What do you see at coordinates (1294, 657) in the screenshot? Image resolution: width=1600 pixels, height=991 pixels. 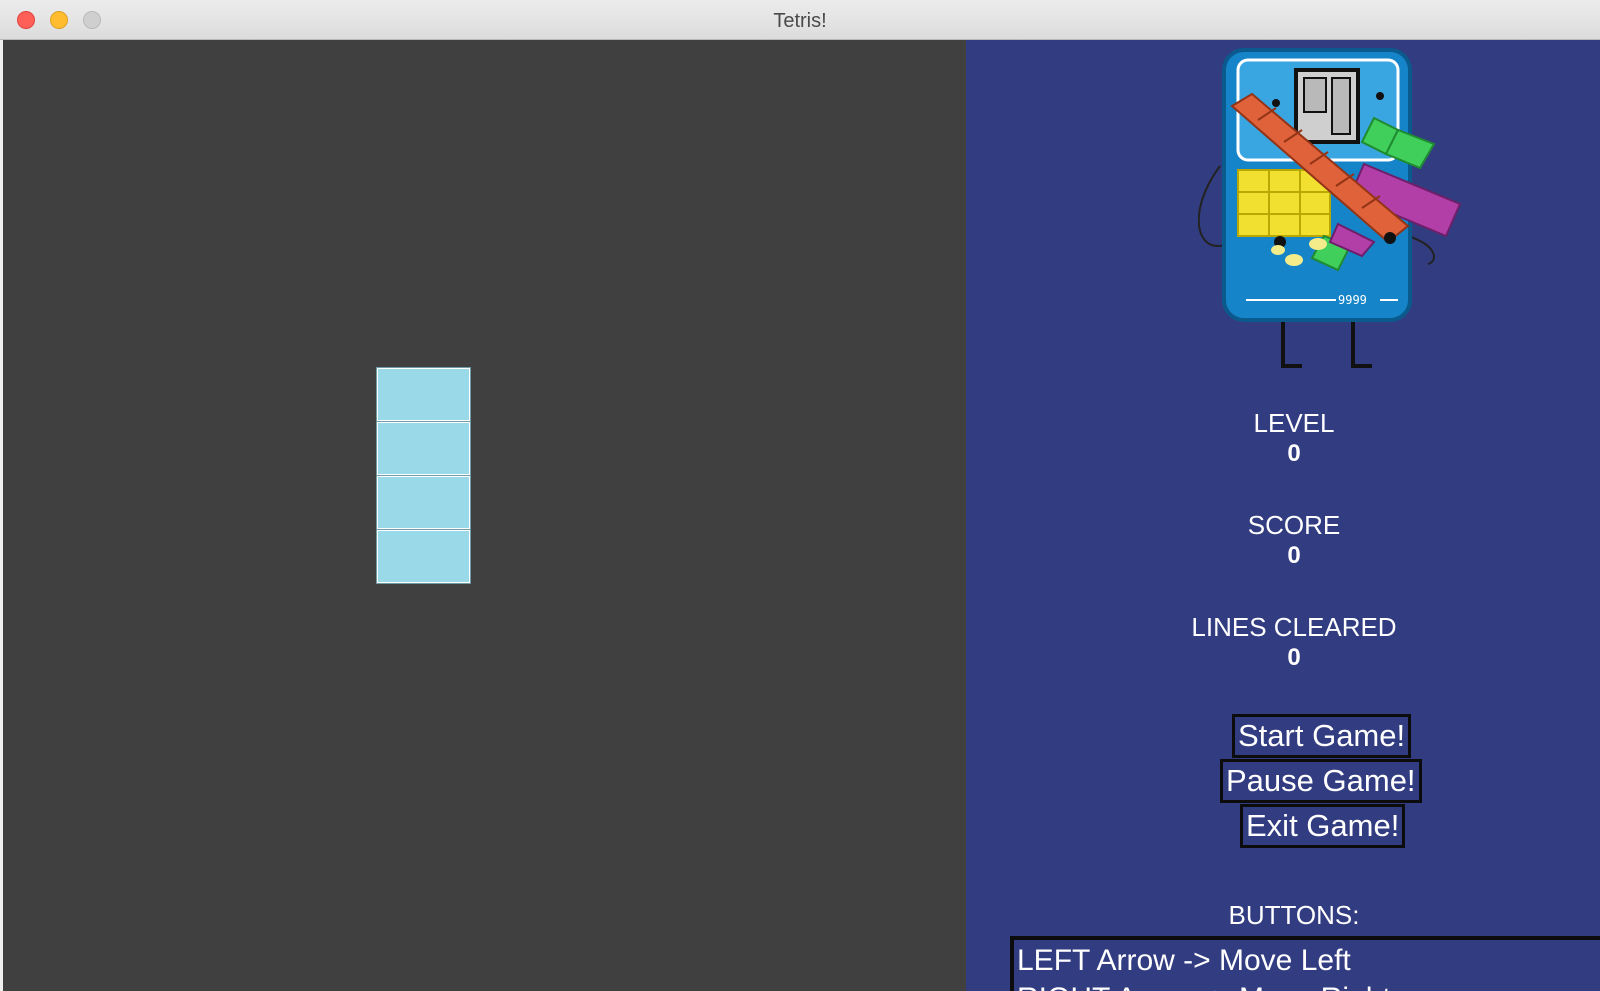 I see `lines-cleared-value: 0` at bounding box center [1294, 657].